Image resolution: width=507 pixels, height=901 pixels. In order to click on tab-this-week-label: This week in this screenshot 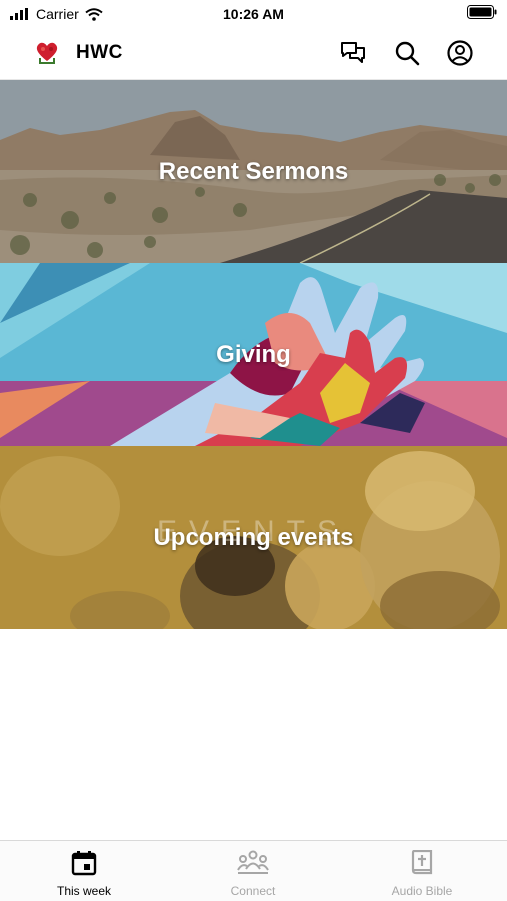, I will do `click(84, 891)`.